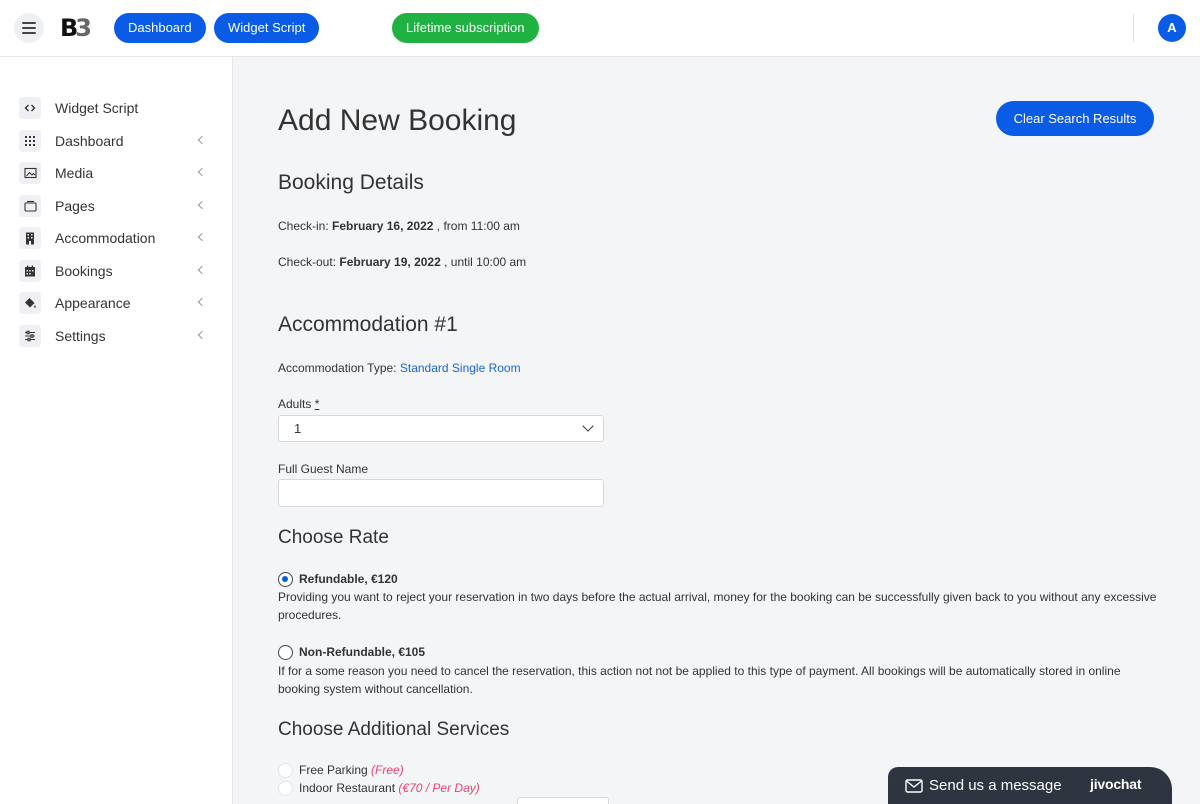 Image resolution: width=1200 pixels, height=804 pixels. Describe the element at coordinates (362, 652) in the screenshot. I see `rate-nonrefundable-label: Non-Refundable, €105` at that location.